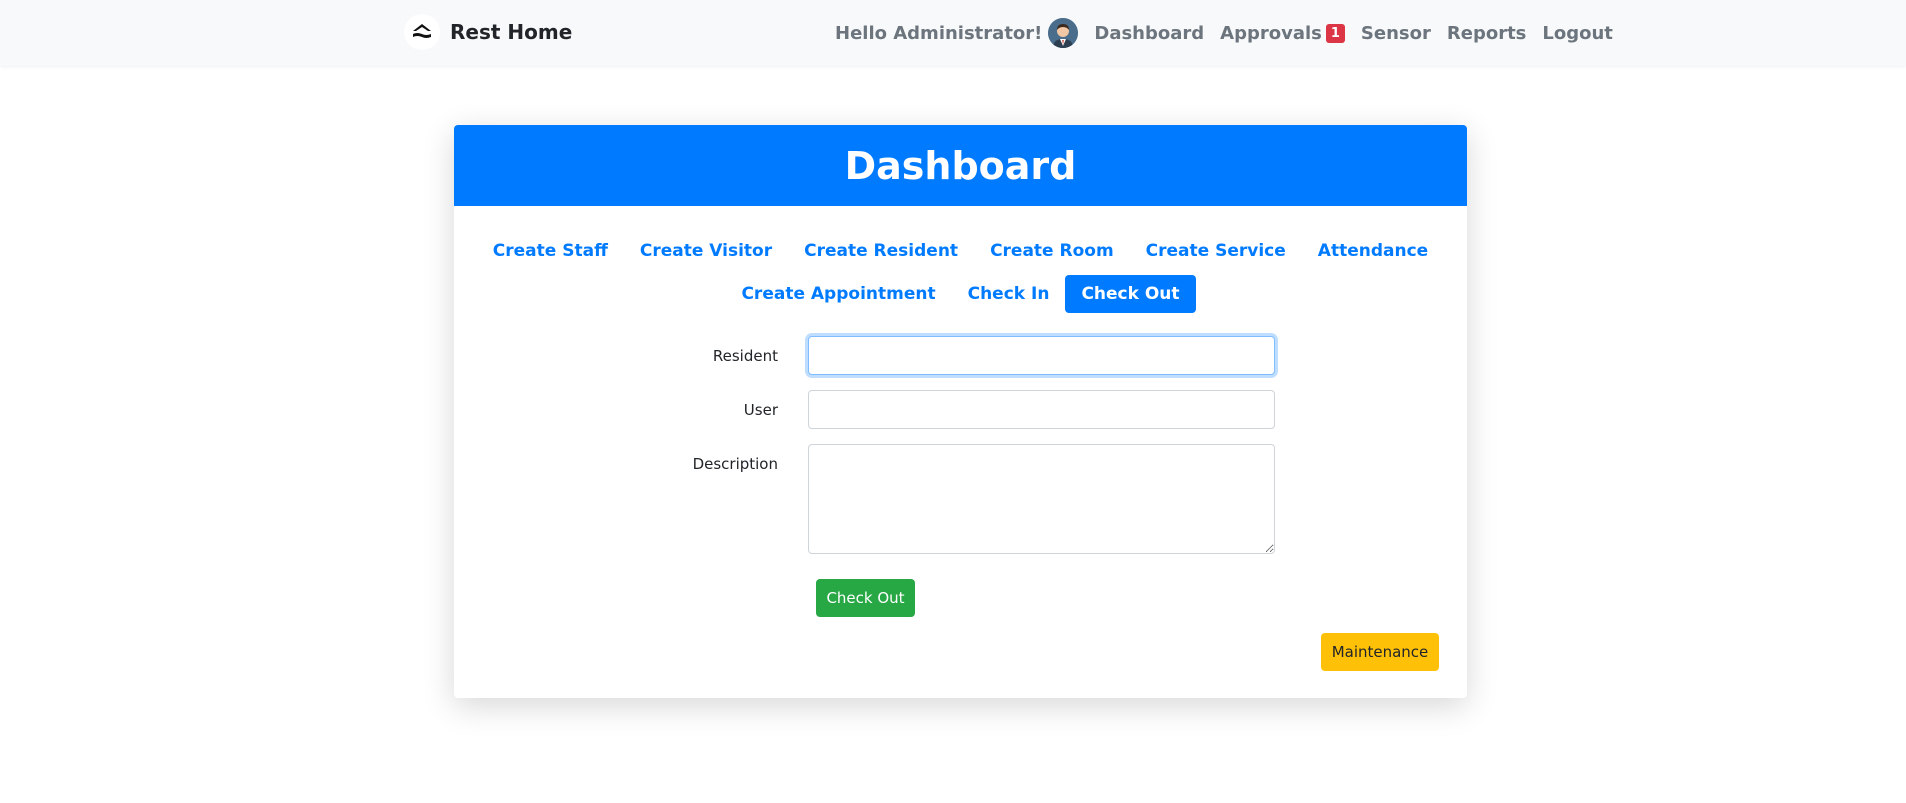 The height and width of the screenshot is (803, 1906). Describe the element at coordinates (1396, 33) in the screenshot. I see `nav-sensor: Sensor` at that location.